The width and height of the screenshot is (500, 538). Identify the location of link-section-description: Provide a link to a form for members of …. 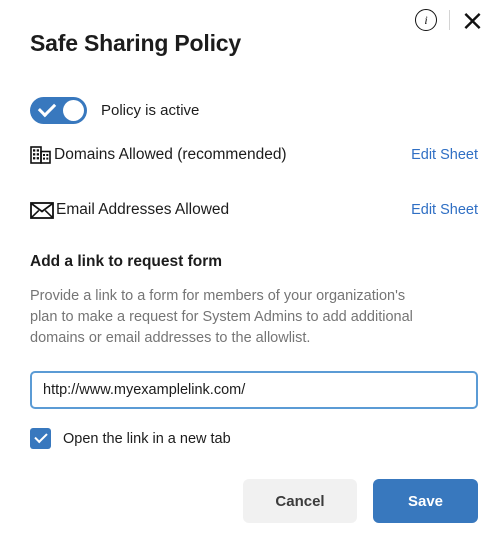
(221, 317).